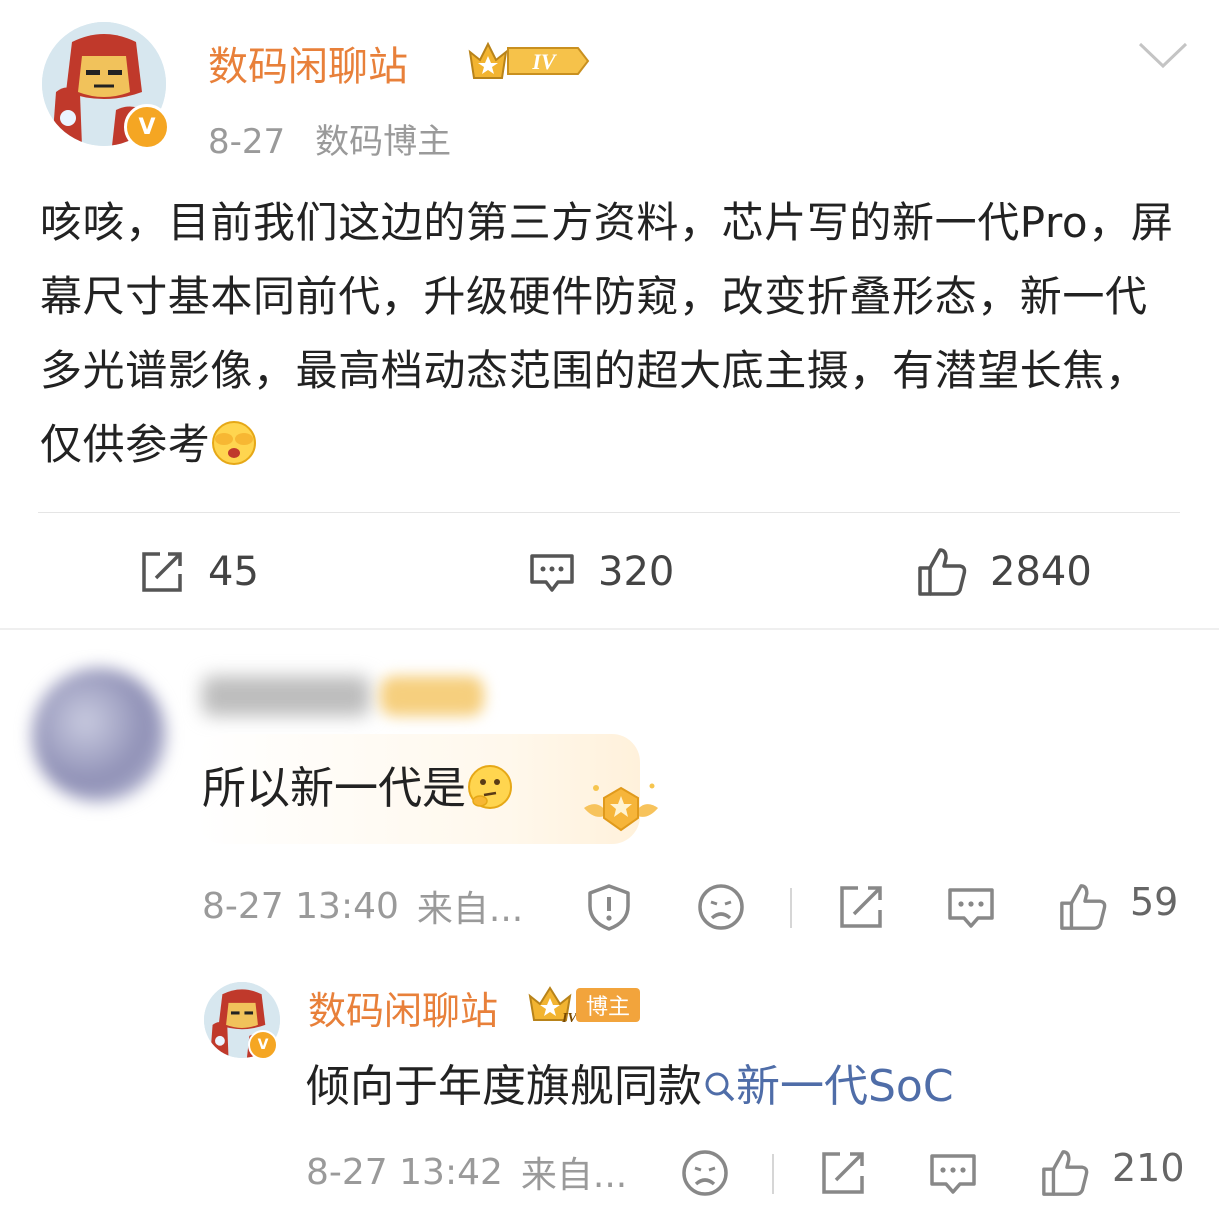 The image size is (1219, 1214). Describe the element at coordinates (861, 907) in the screenshot. I see `share-icon` at that location.